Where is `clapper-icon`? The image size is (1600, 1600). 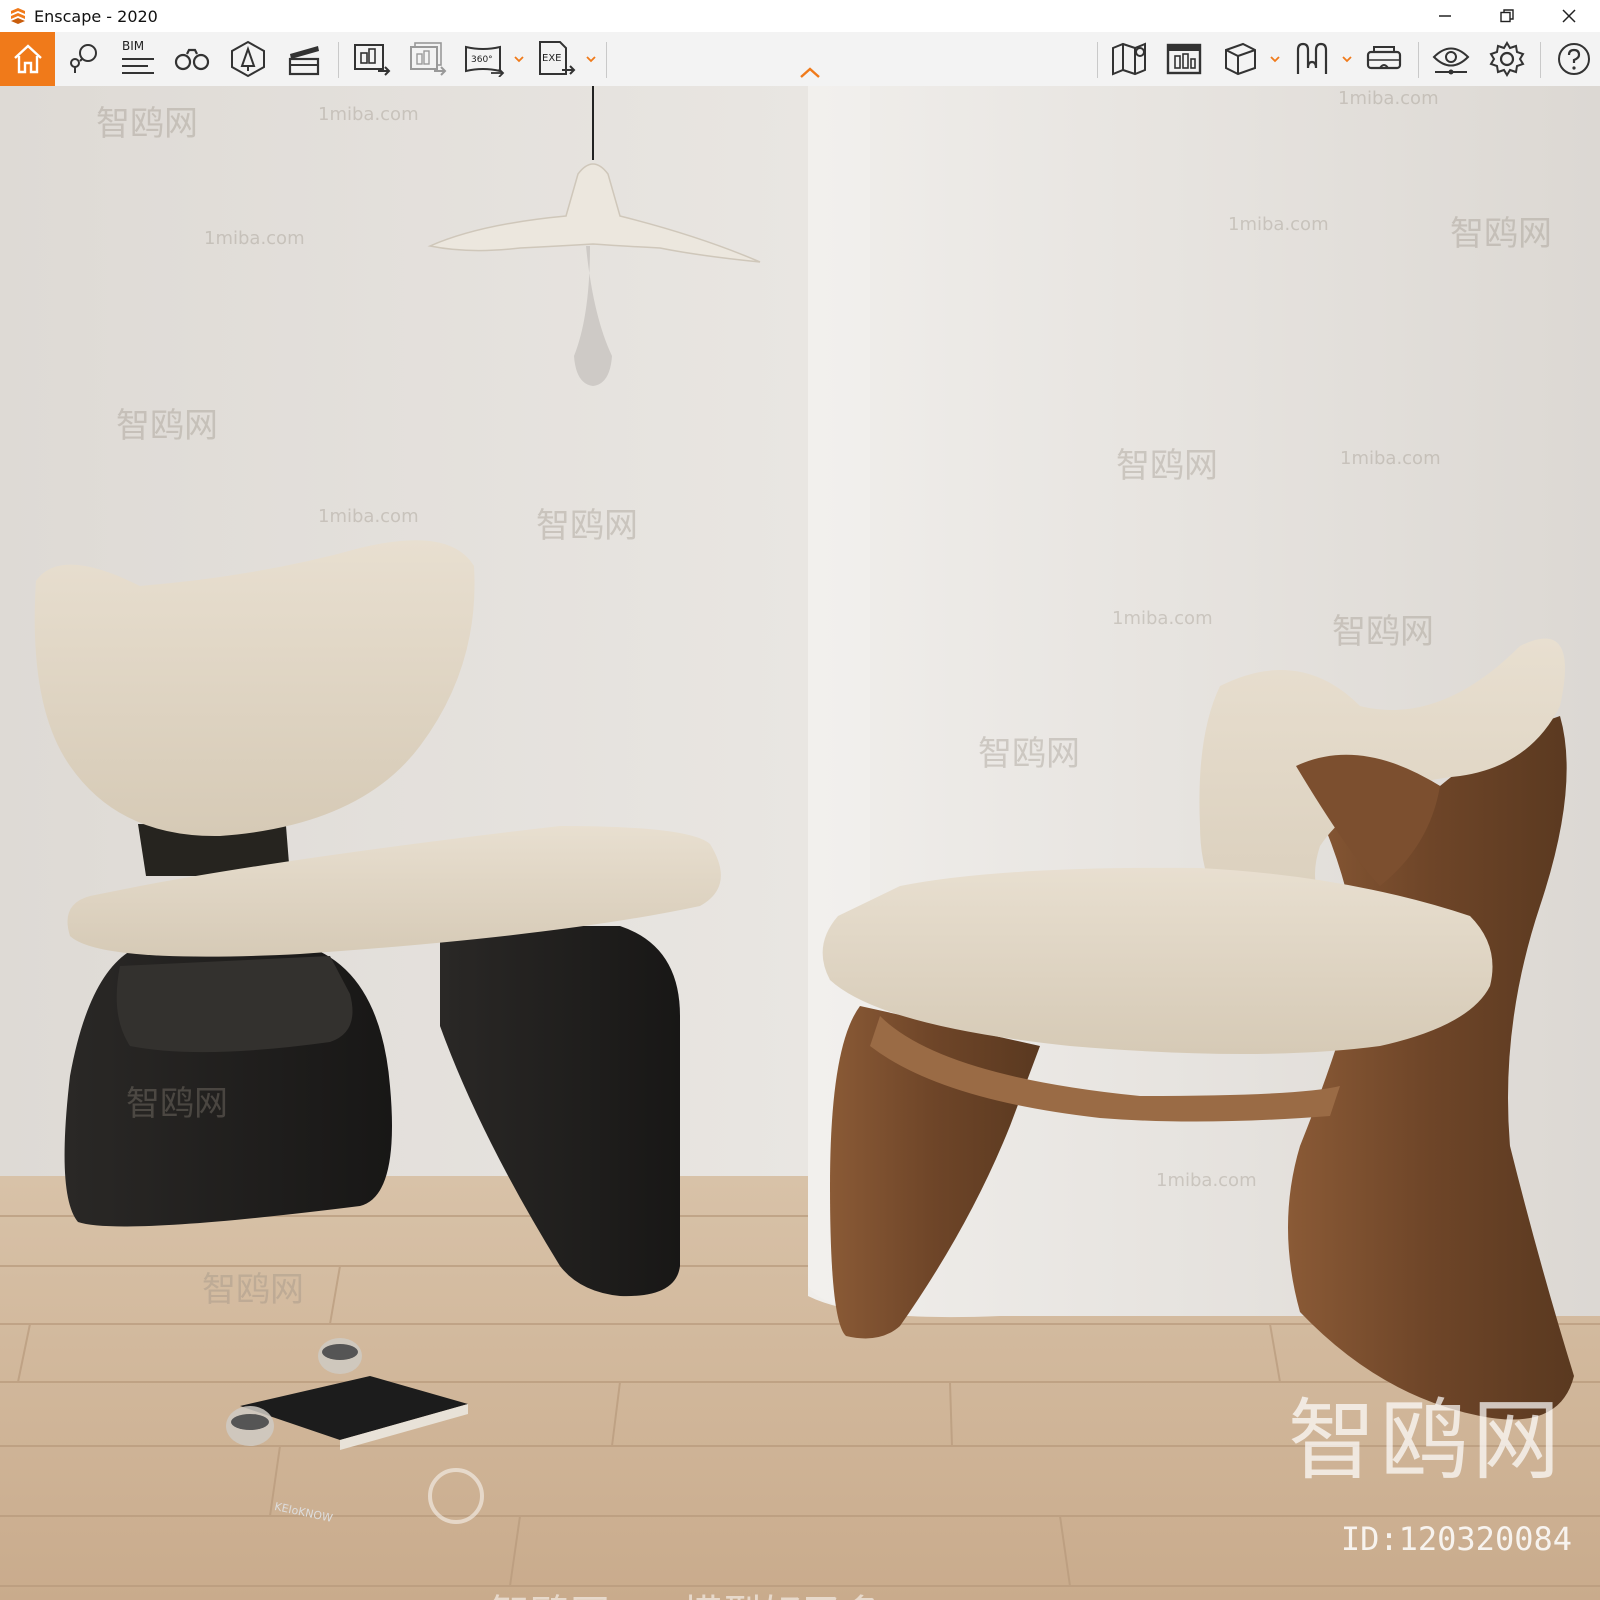 clapper-icon is located at coordinates (304, 61).